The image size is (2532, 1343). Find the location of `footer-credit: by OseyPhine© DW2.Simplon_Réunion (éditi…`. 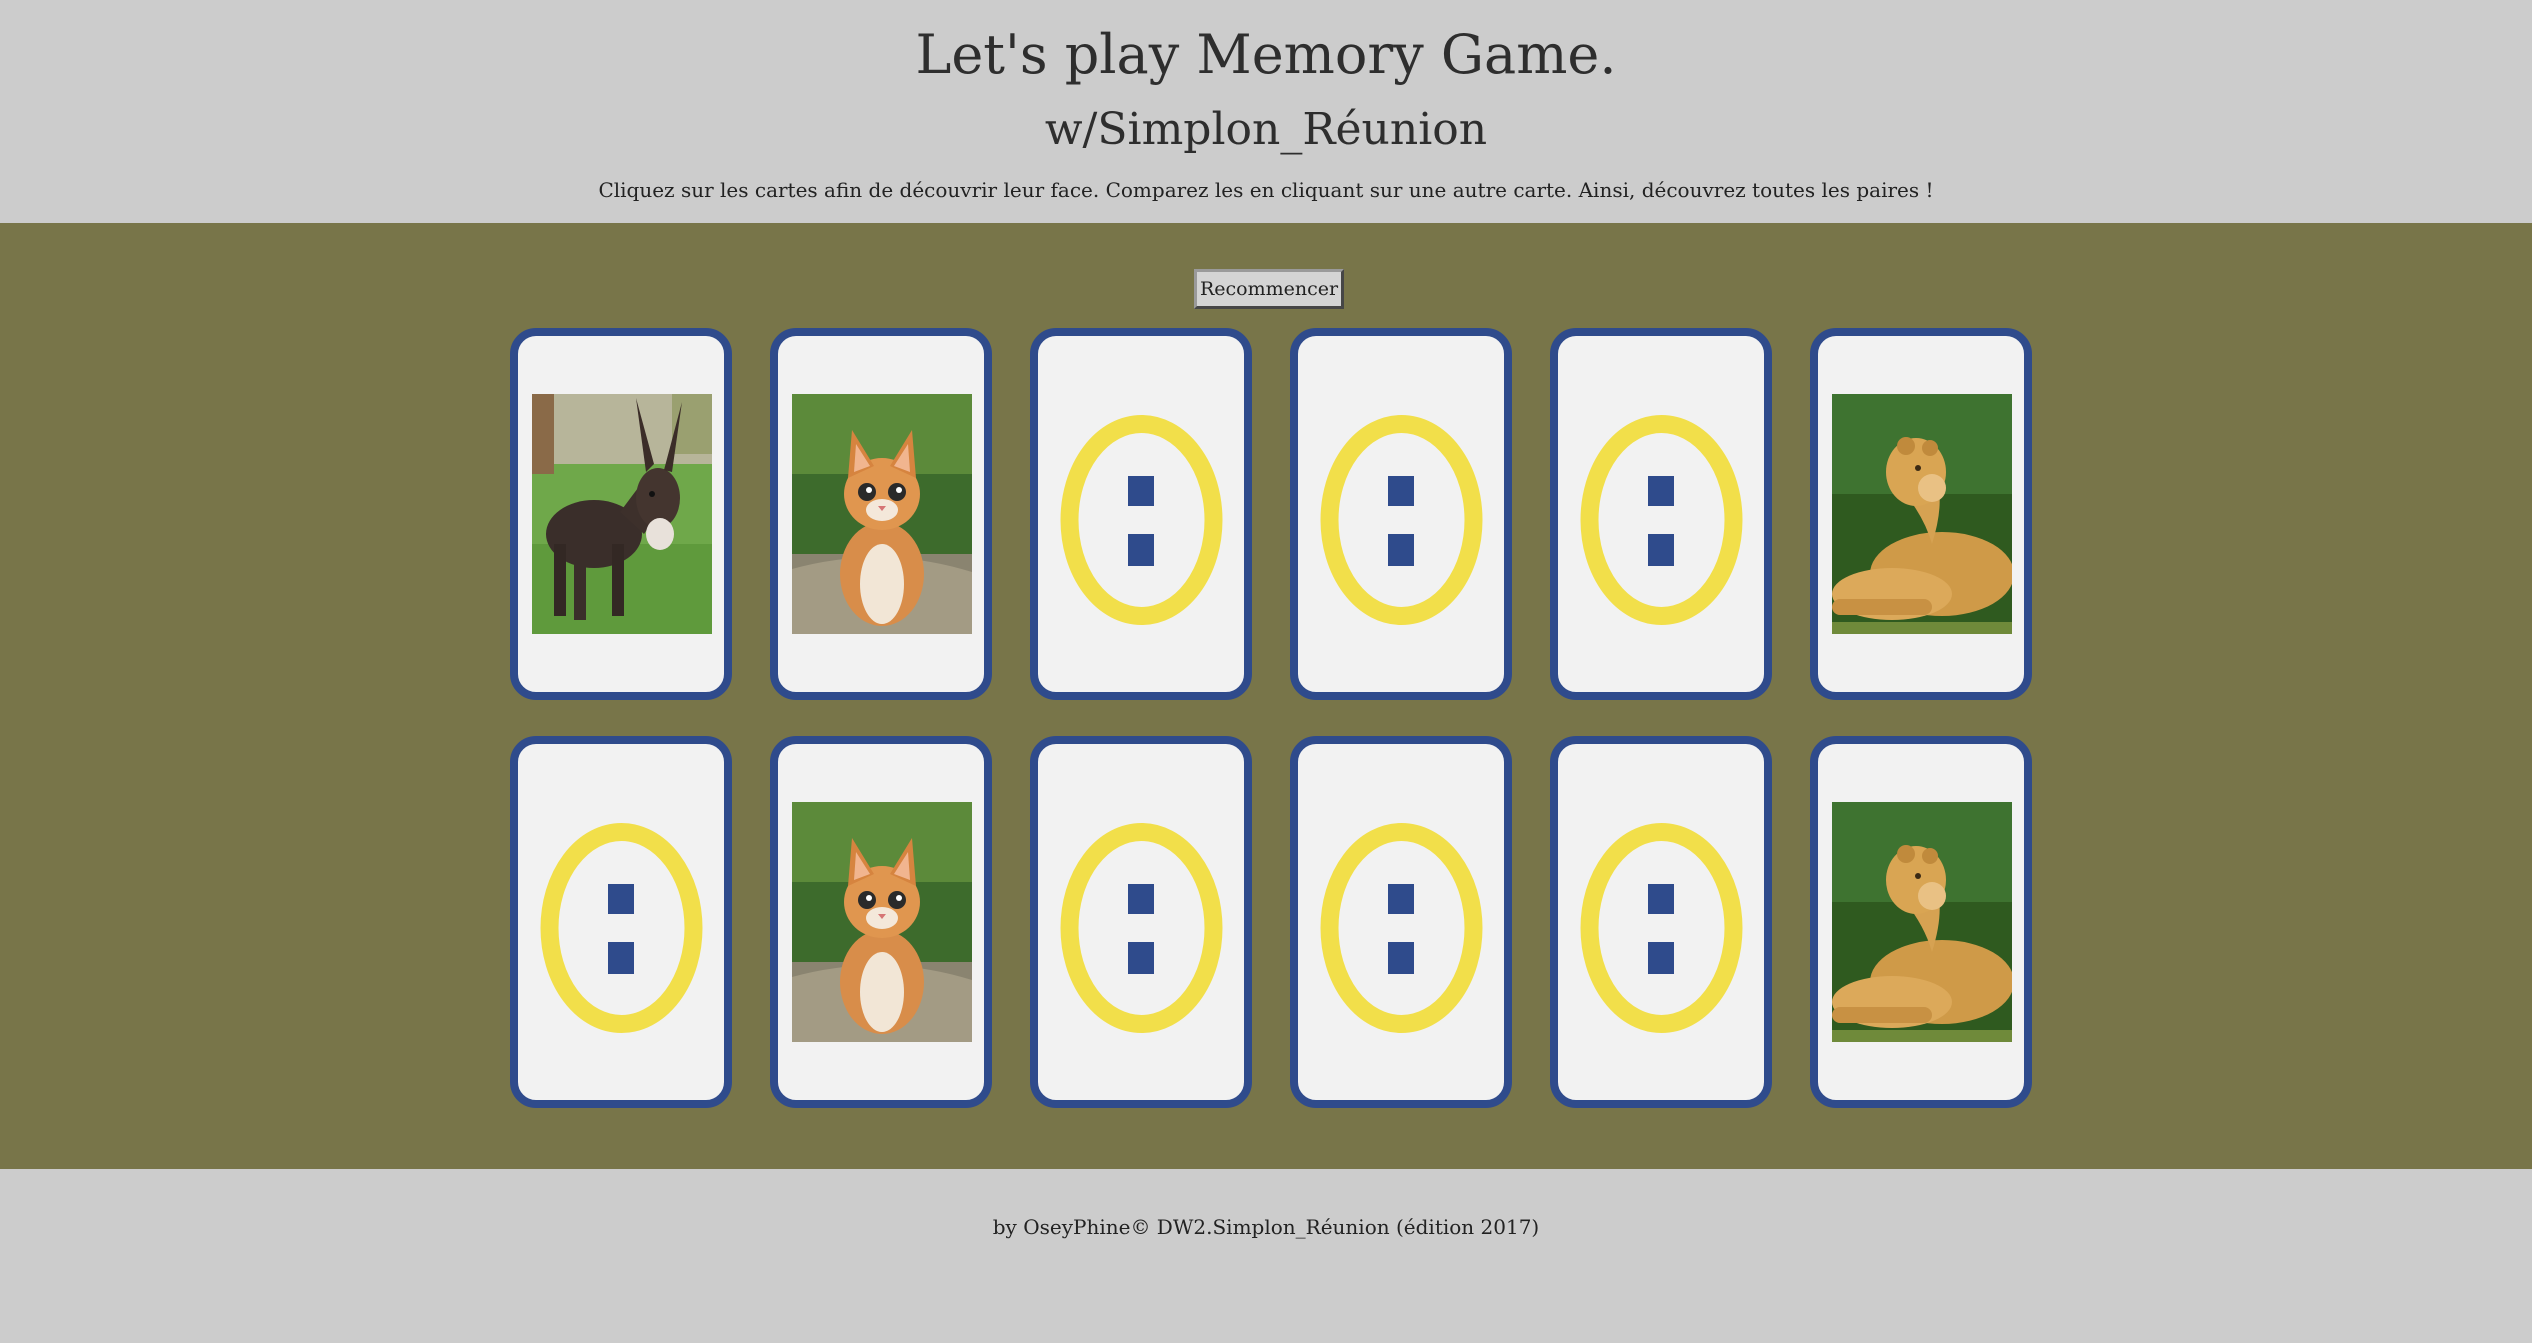

footer-credit: by OseyPhine© DW2.Simplon_Réunion (éditi… is located at coordinates (1266, 1227).